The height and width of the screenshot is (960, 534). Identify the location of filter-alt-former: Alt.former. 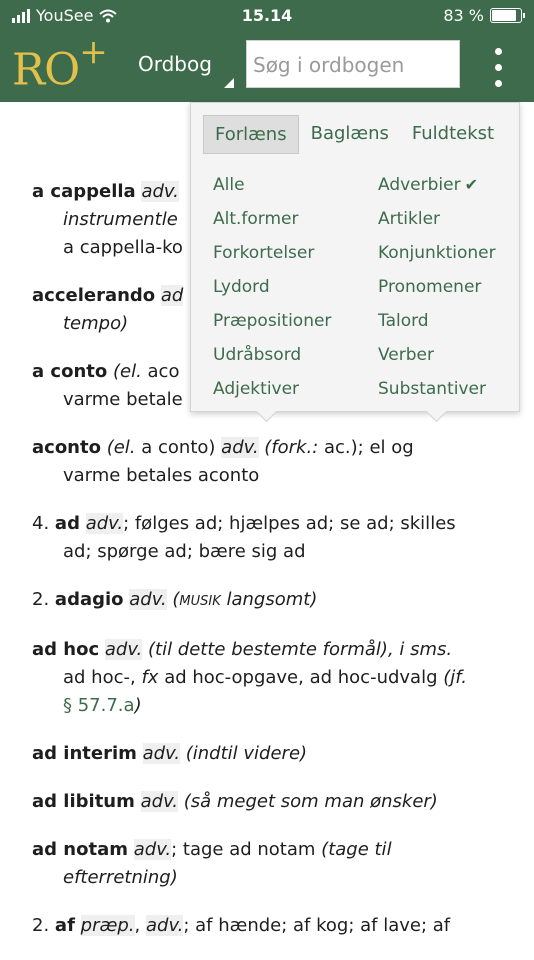
(256, 219).